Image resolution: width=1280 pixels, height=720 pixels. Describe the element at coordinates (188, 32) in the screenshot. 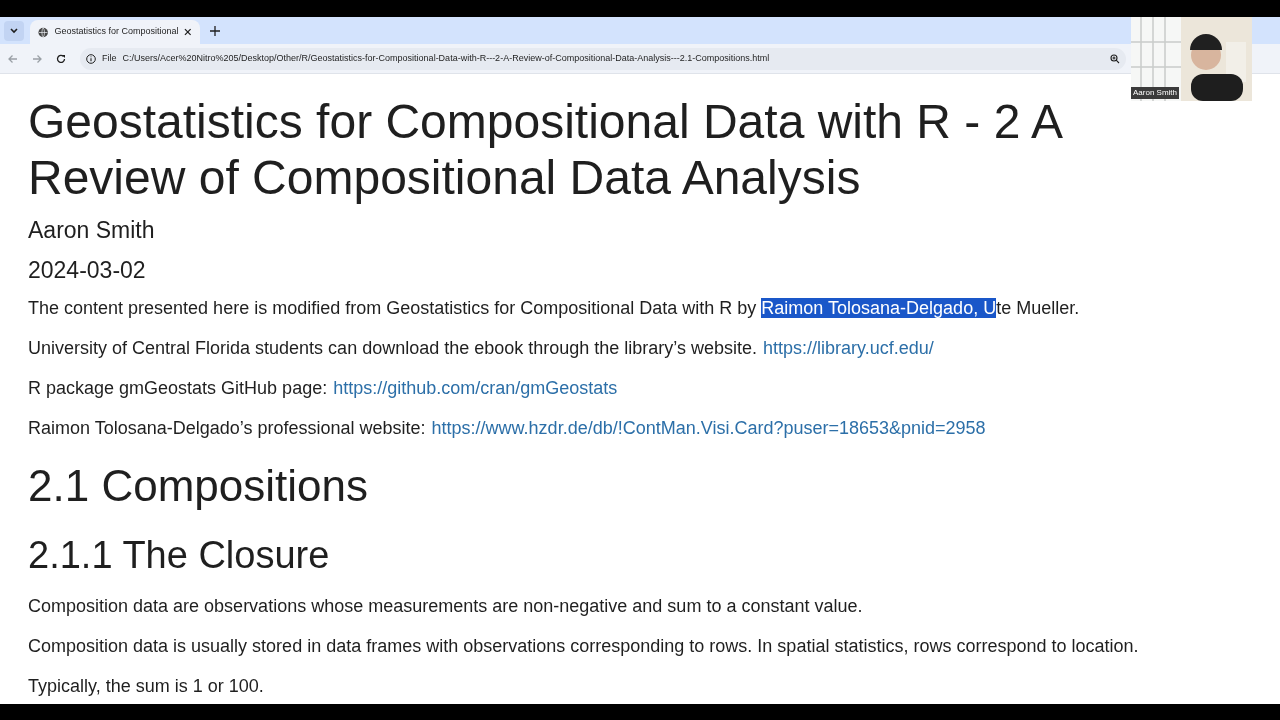

I see `close-icon` at that location.